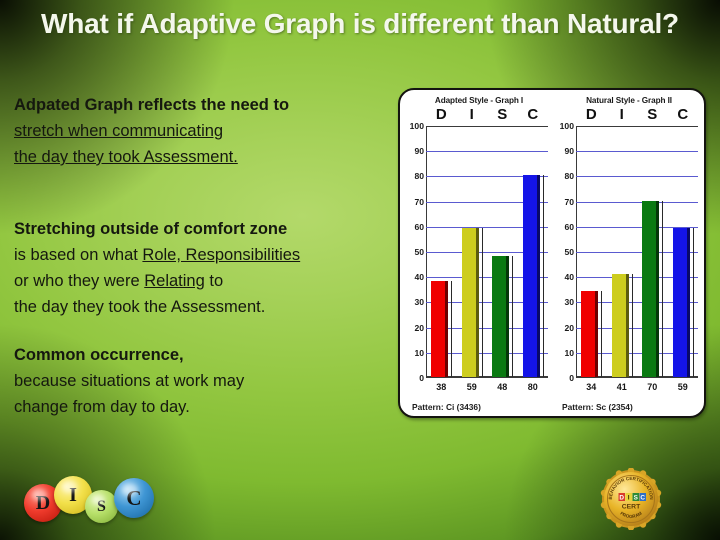 This screenshot has width=720, height=540. Describe the element at coordinates (487, 389) in the screenshot. I see `graph-value-labels: 38 59 48 80` at that location.